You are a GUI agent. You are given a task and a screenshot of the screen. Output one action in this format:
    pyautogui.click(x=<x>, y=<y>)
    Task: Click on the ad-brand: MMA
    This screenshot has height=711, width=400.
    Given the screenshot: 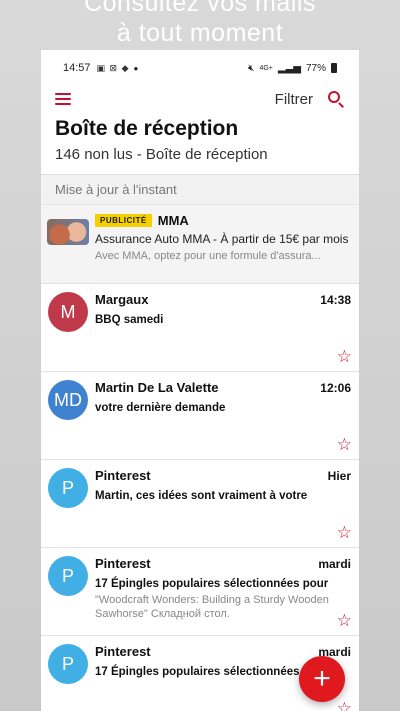 What is the action you would take?
    pyautogui.click(x=173, y=220)
    